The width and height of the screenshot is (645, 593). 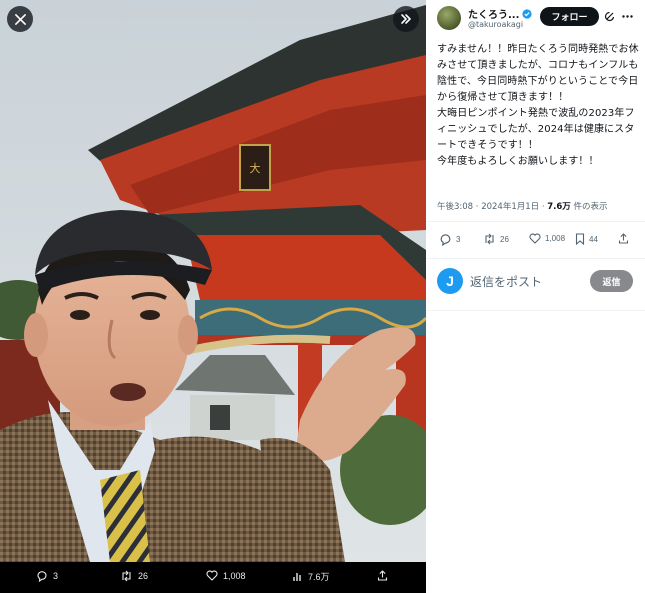 What do you see at coordinates (593, 239) in the screenshot?
I see `bookmark-count: 44` at bounding box center [593, 239].